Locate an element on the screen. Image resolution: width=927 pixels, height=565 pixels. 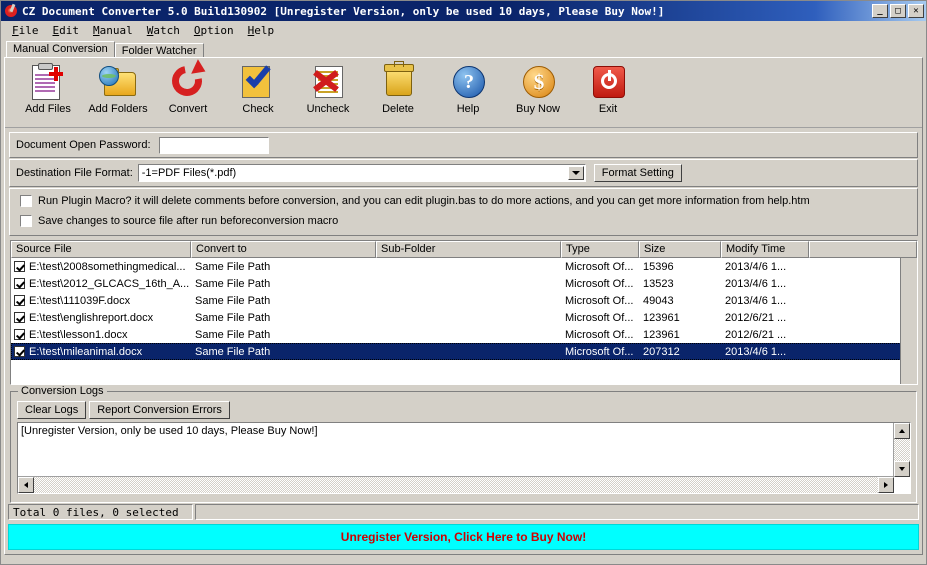
logs-vertical-scrollbar is located at coordinates (901, 450).